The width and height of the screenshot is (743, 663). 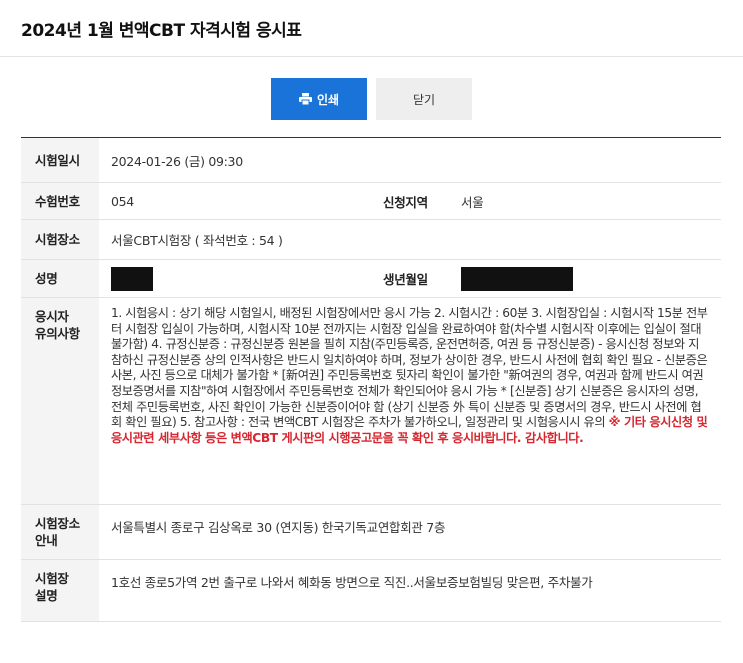 What do you see at coordinates (60, 201) in the screenshot?
I see `exam-number-label: 수험번호` at bounding box center [60, 201].